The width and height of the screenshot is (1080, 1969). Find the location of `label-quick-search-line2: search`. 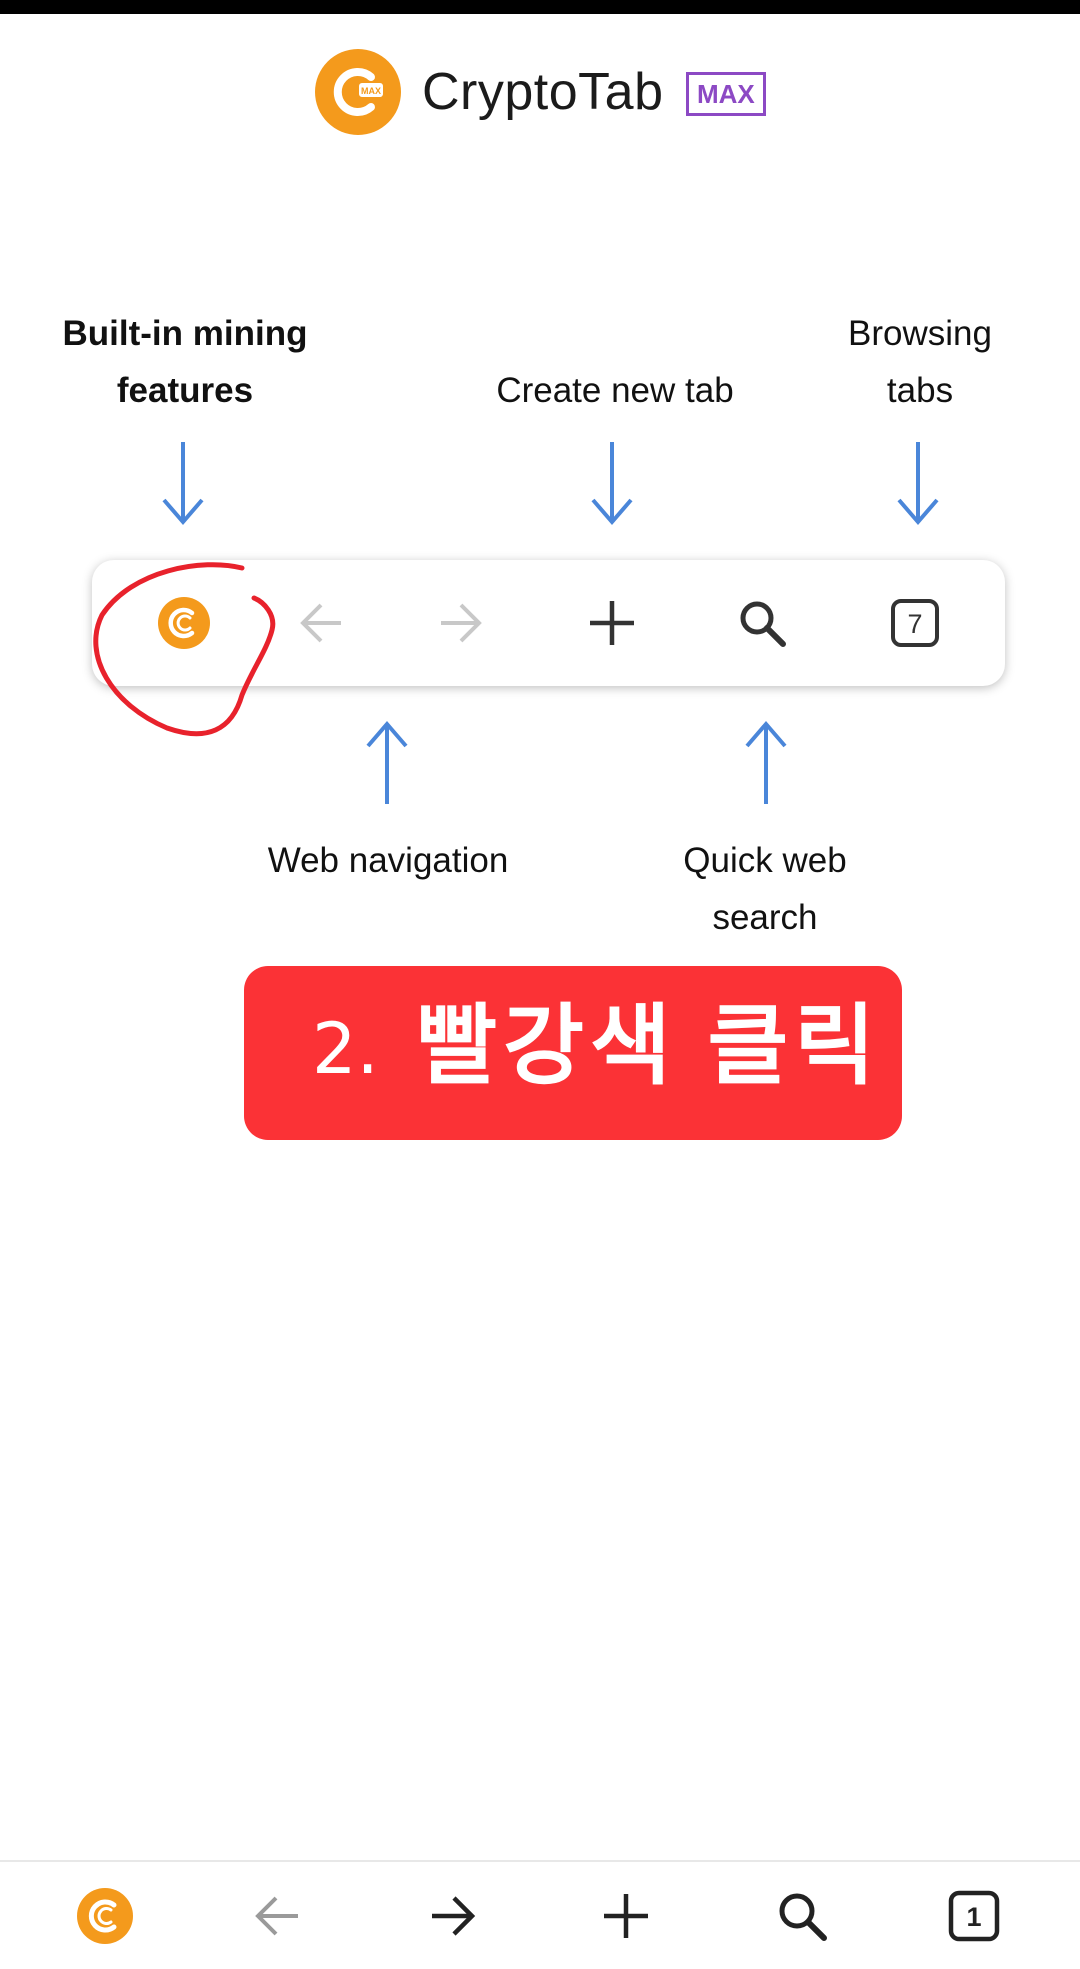

label-quick-search-line2: search is located at coordinates (765, 917).